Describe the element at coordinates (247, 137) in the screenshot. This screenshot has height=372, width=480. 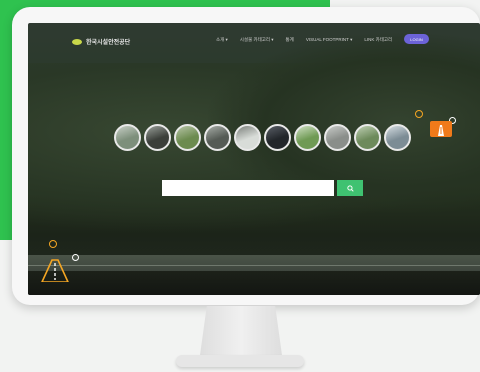
I see `facility-thumbnail-tunnel-white` at that location.